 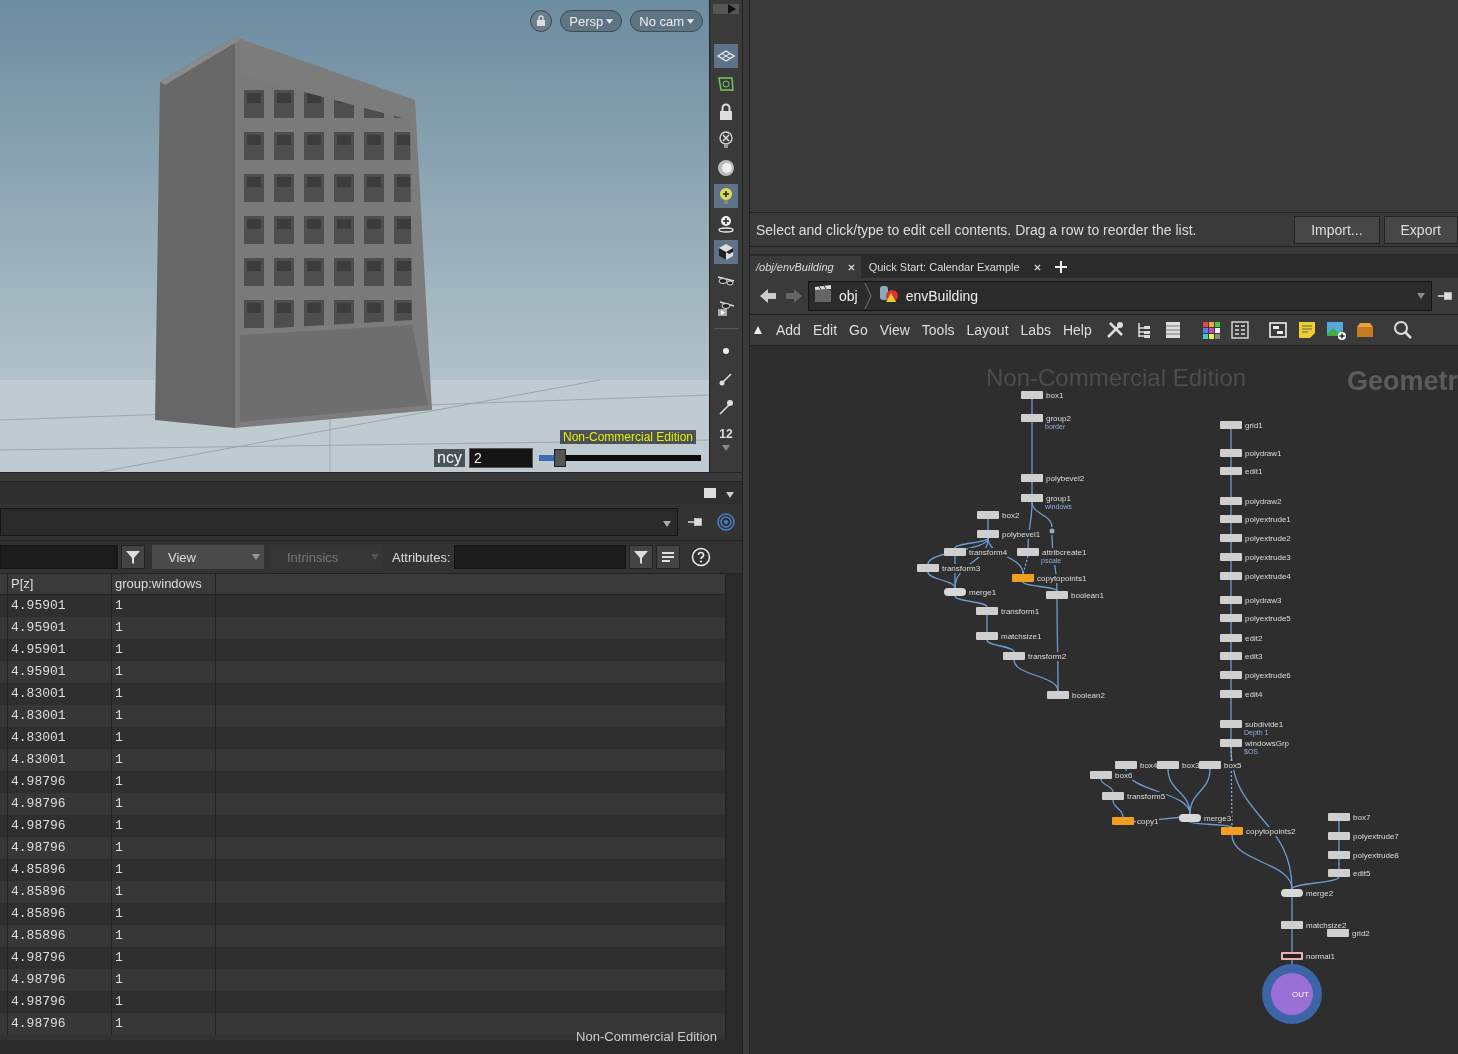 I want to click on pane-tab: /obj/envBuilding, so click(x=805, y=267).